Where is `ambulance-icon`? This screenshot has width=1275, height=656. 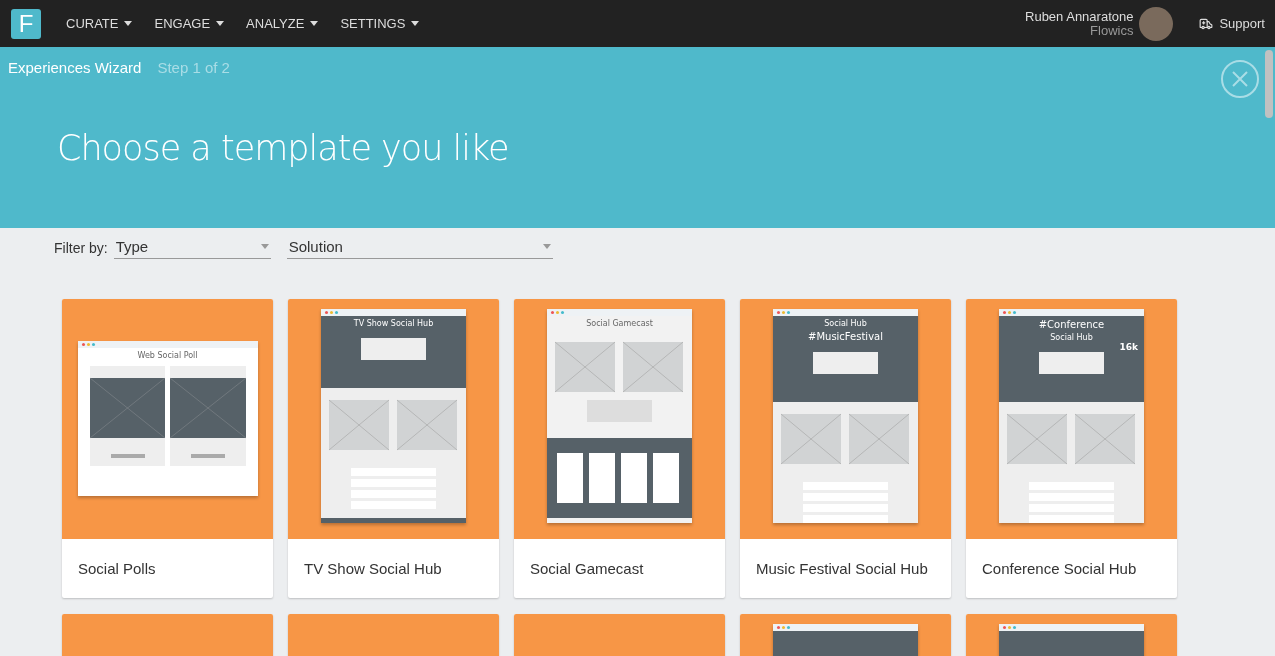 ambulance-icon is located at coordinates (1206, 23).